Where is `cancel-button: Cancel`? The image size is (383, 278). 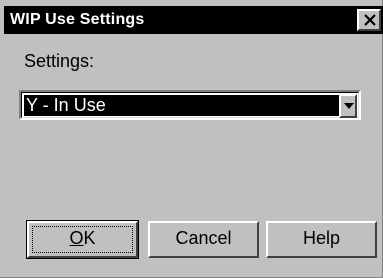 cancel-button: Cancel is located at coordinates (203, 239).